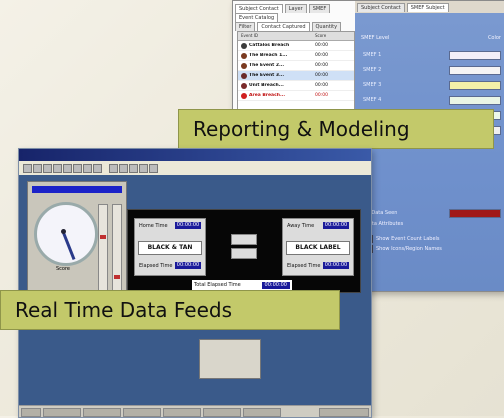 The height and width of the screenshot is (418, 504). I want to click on tab-row-primary: Subject Contact Layer SMEF, so click(283, 8).